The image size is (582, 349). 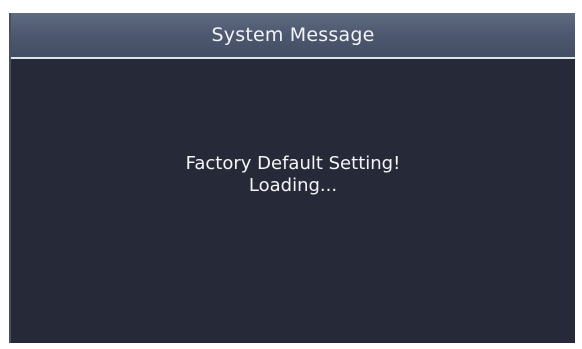 I want to click on dialog-title: System Message, so click(x=293, y=35).